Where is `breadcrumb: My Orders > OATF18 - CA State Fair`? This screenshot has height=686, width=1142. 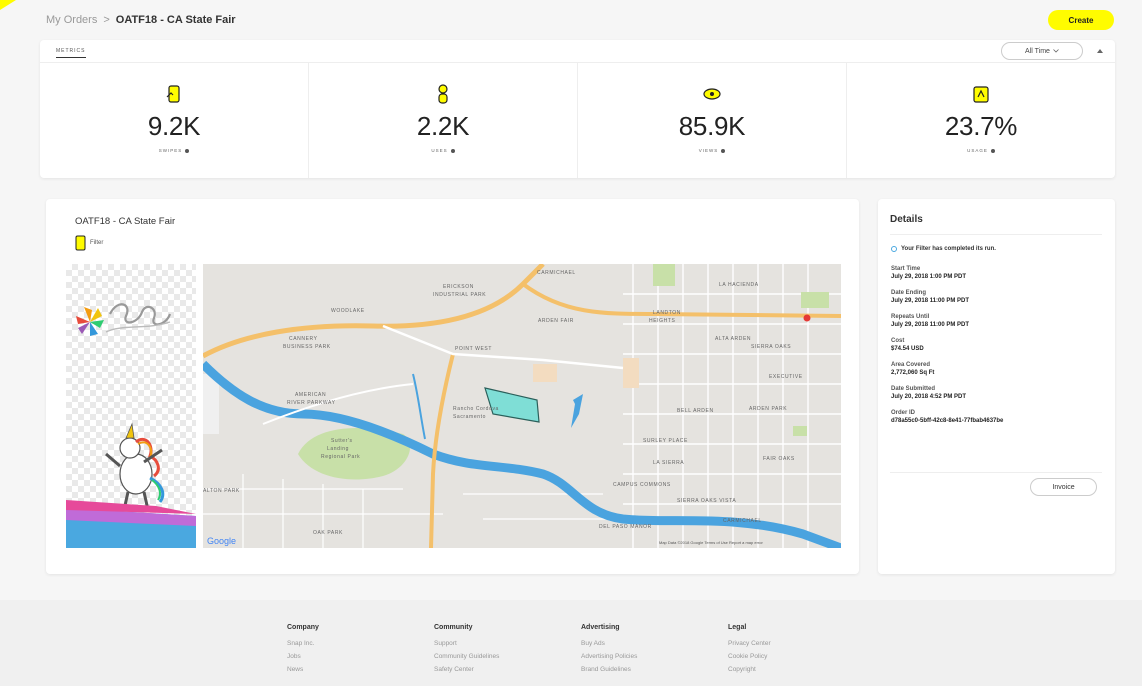
breadcrumb: My Orders > OATF18 - CA State Fair is located at coordinates (141, 20).